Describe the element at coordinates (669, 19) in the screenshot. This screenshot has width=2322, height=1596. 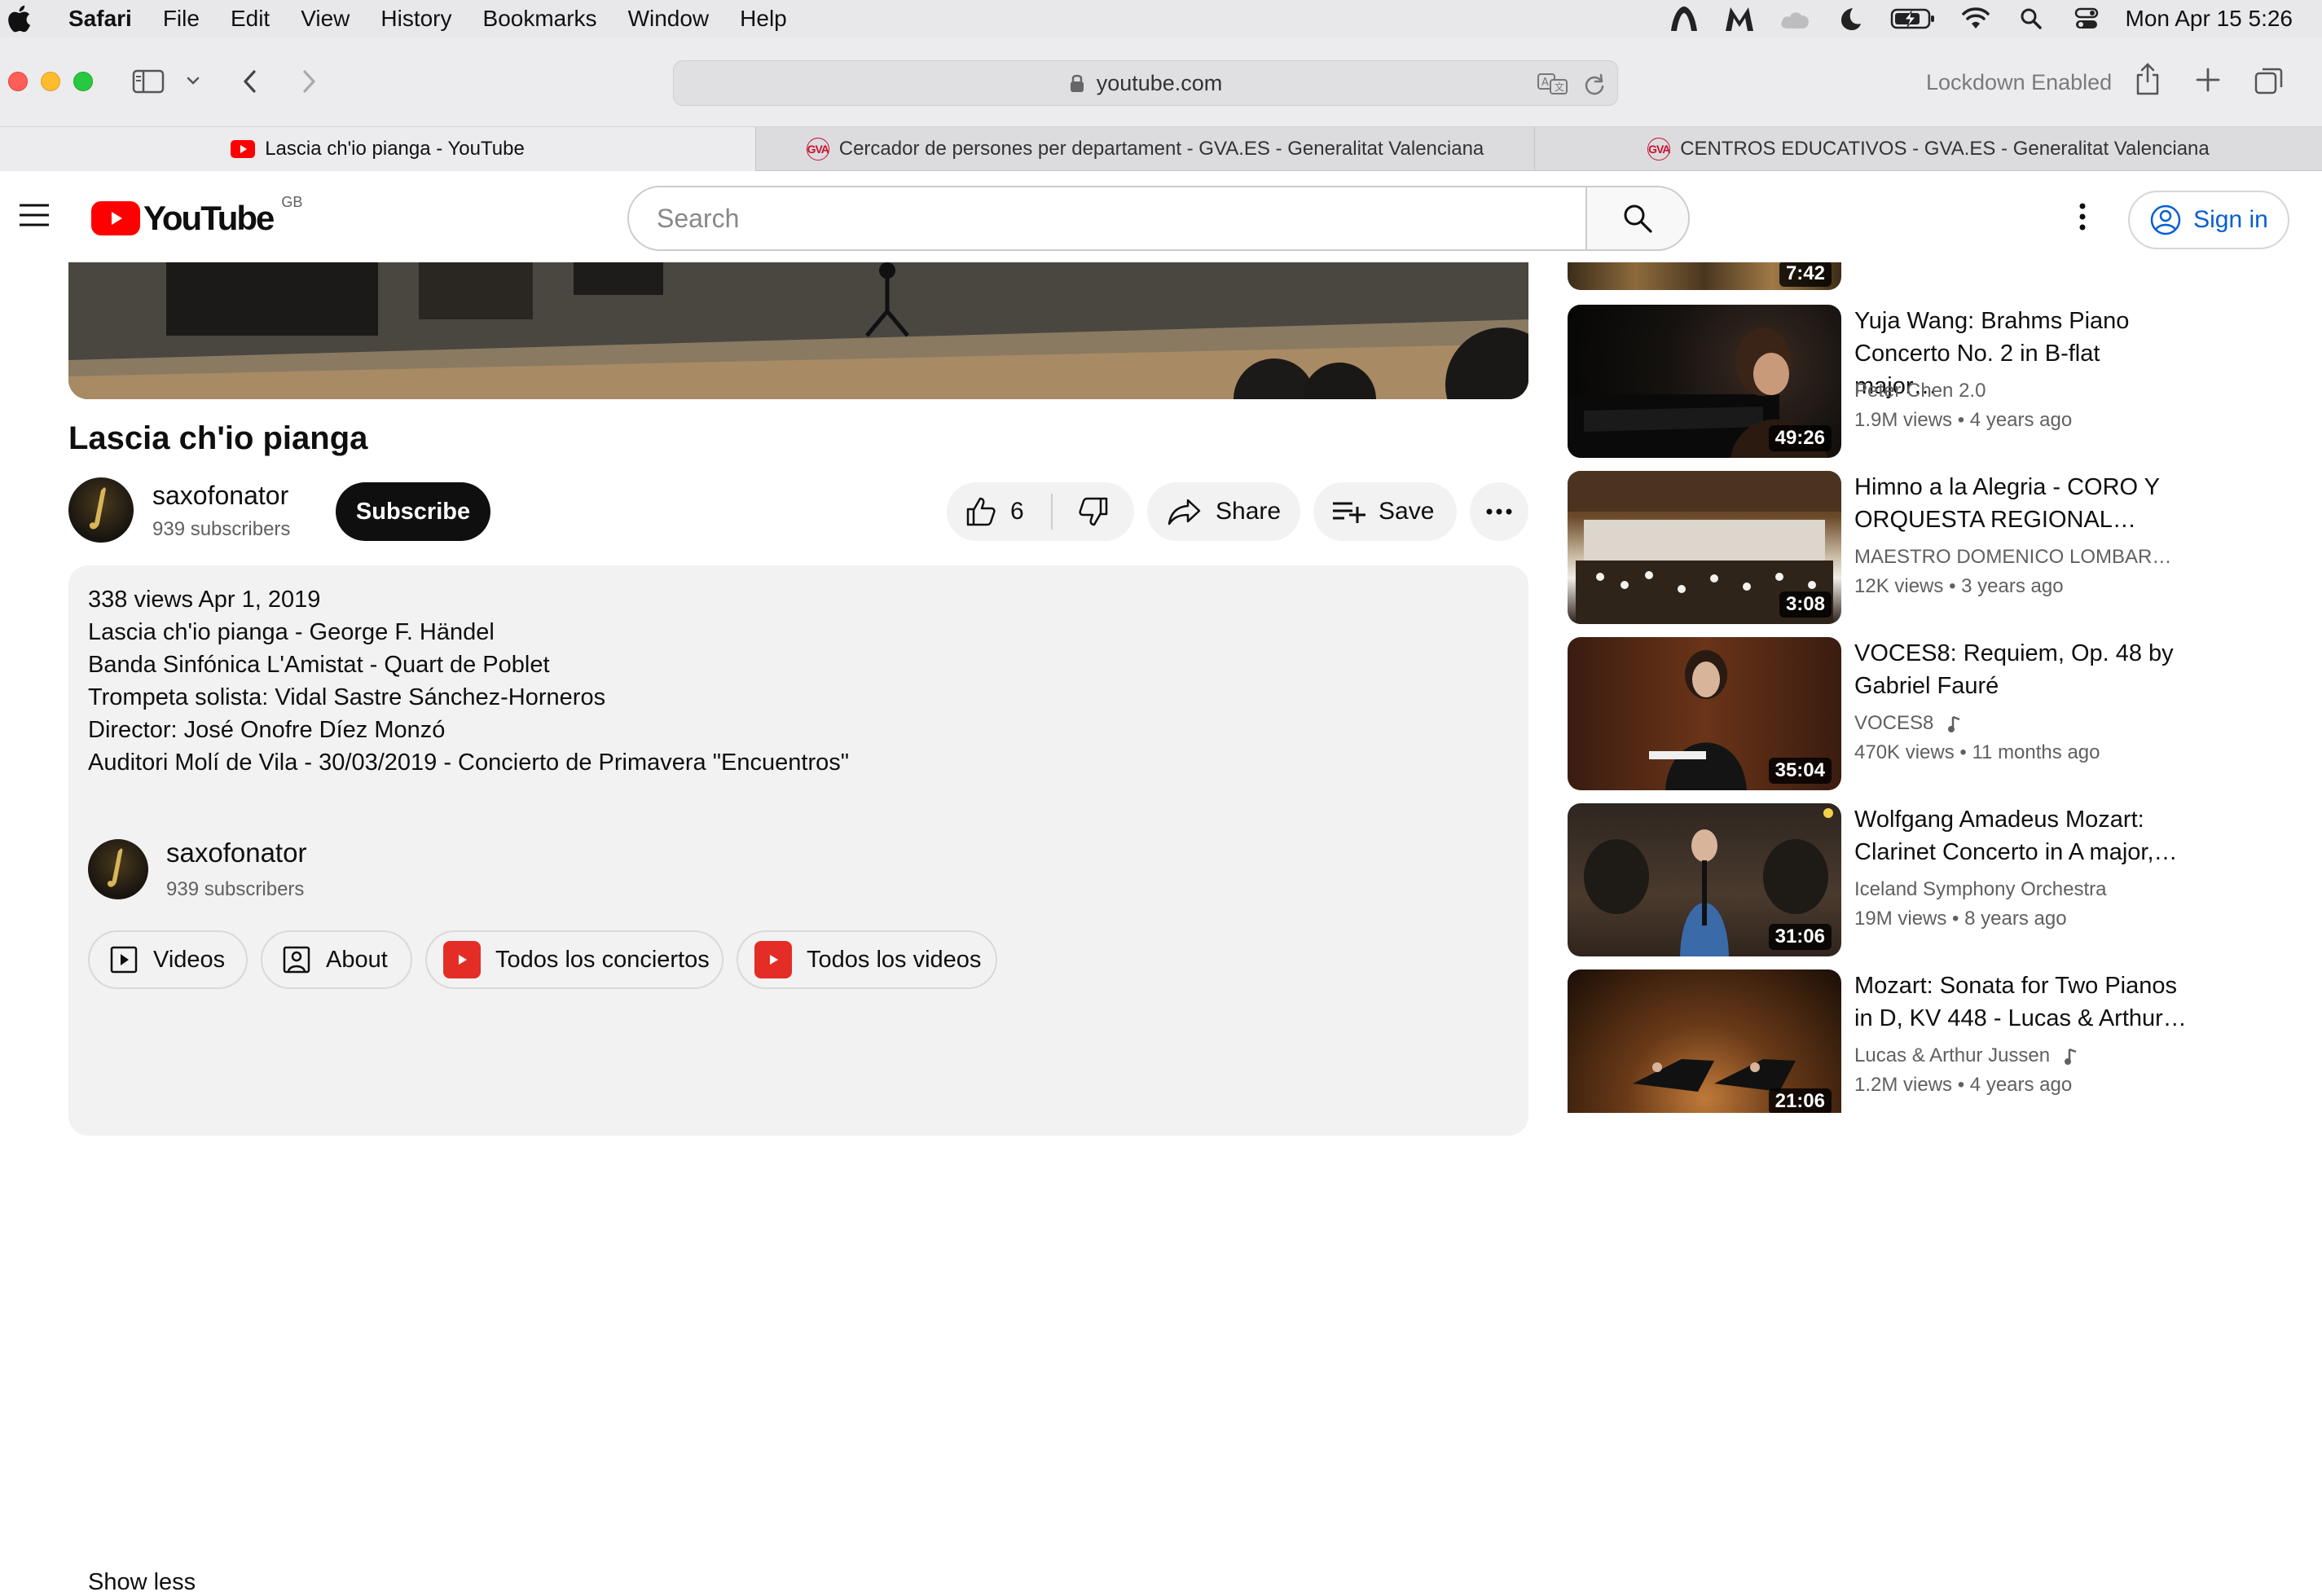
I see `menu-window: Window` at that location.